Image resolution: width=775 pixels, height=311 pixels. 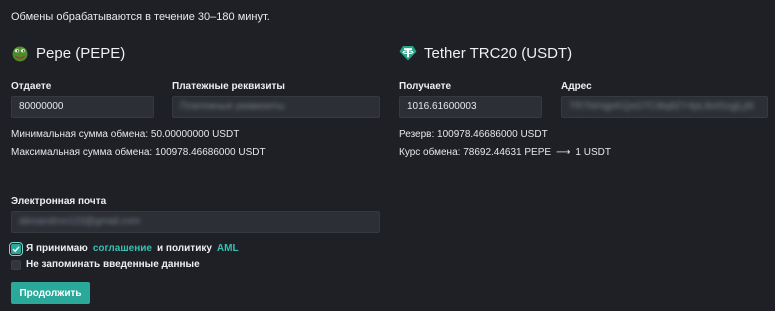 I want to click on email-input: alexandrov123@gmail.com, so click(x=195, y=222).